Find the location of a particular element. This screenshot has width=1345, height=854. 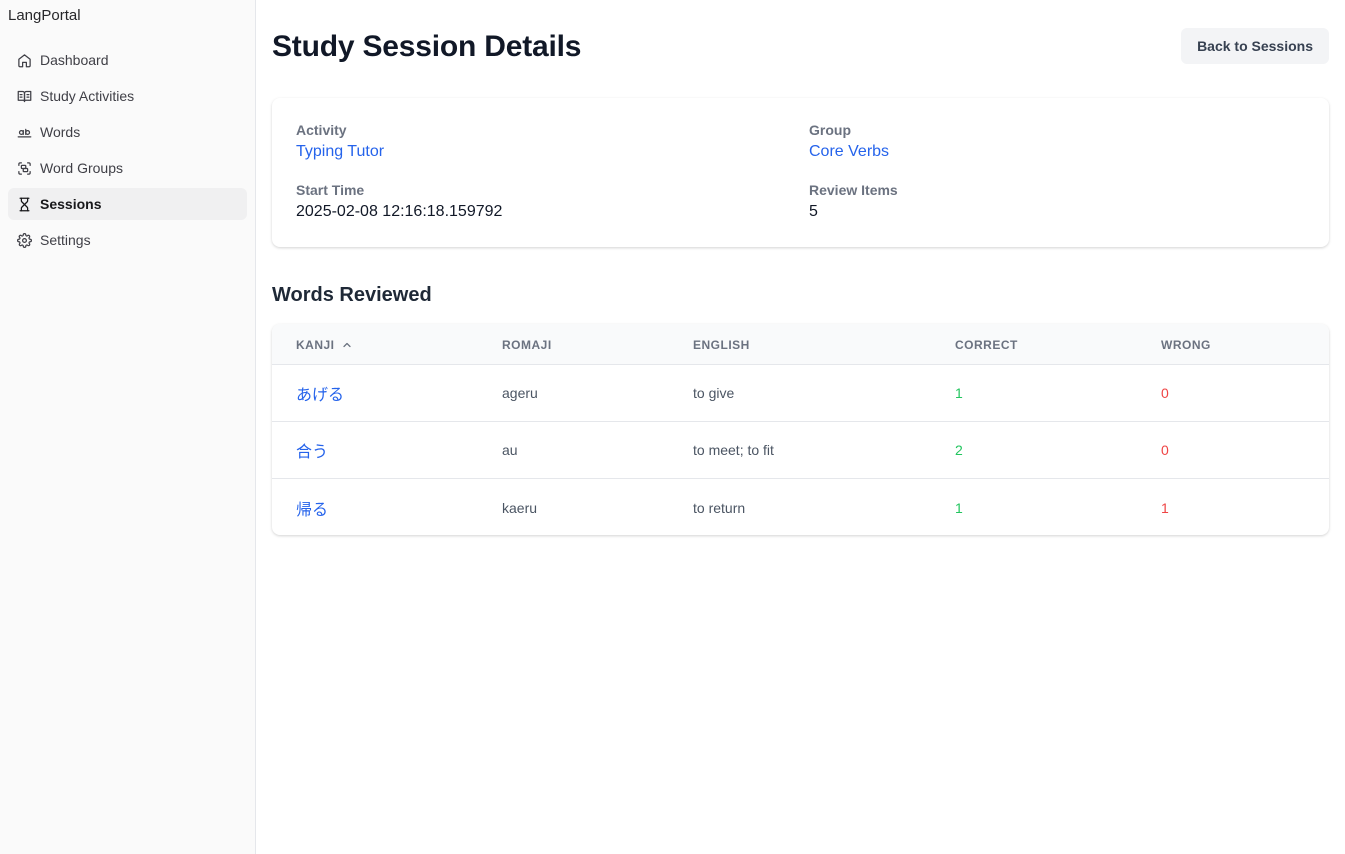

hourglass-icon is located at coordinates (24, 204).